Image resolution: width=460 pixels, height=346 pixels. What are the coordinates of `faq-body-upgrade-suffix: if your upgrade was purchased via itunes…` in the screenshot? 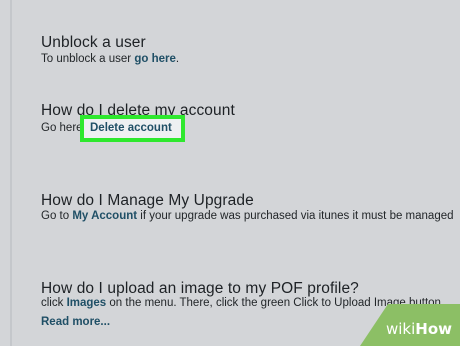 It's located at (295, 216).